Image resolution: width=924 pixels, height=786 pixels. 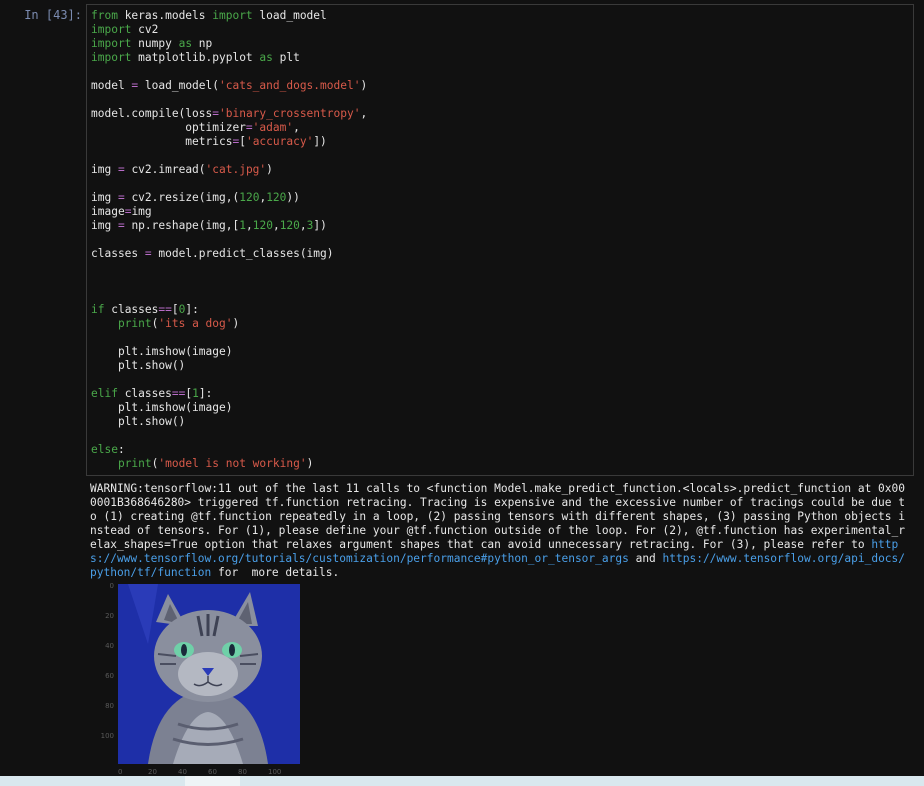 What do you see at coordinates (290, 113) in the screenshot?
I see `code-token: 'binary_crossentropy'` at bounding box center [290, 113].